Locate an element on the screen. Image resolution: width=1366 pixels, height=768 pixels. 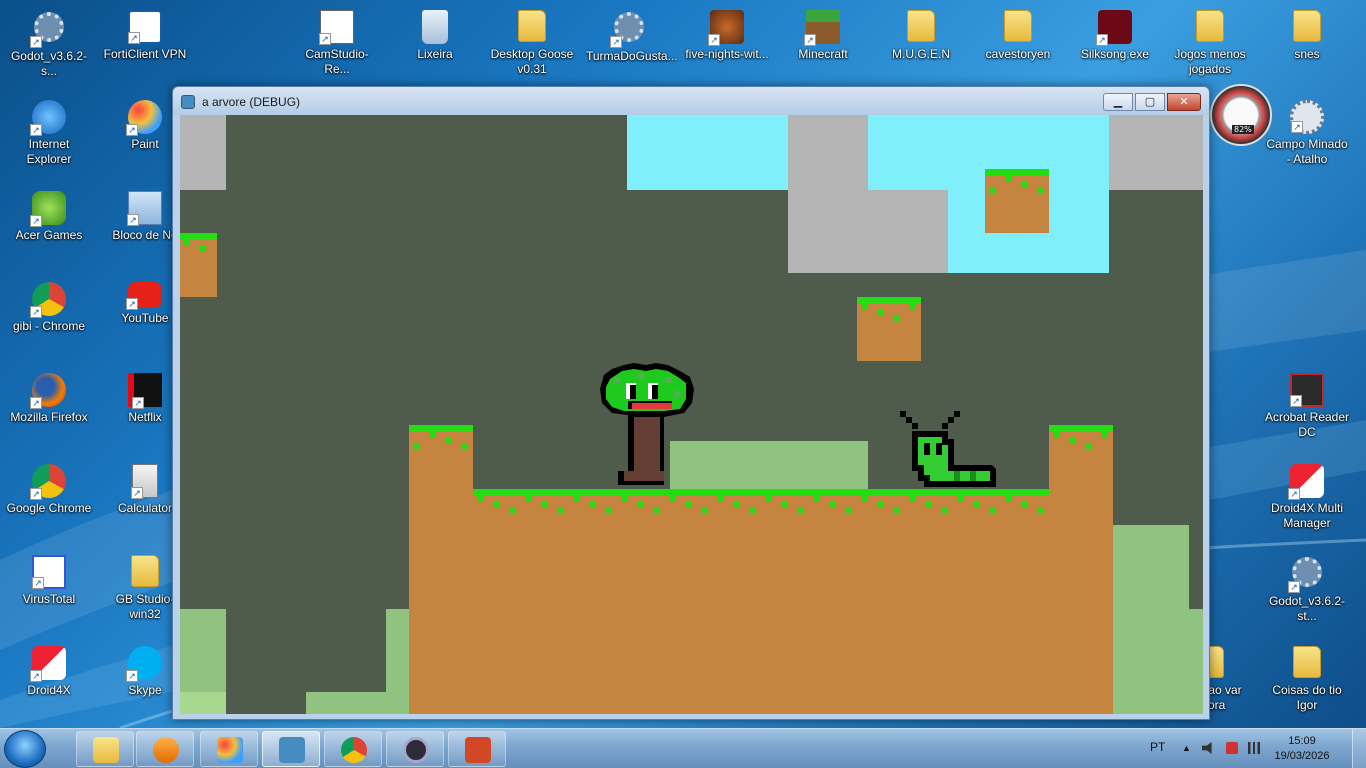
start-button is located at coordinates (25, 749).